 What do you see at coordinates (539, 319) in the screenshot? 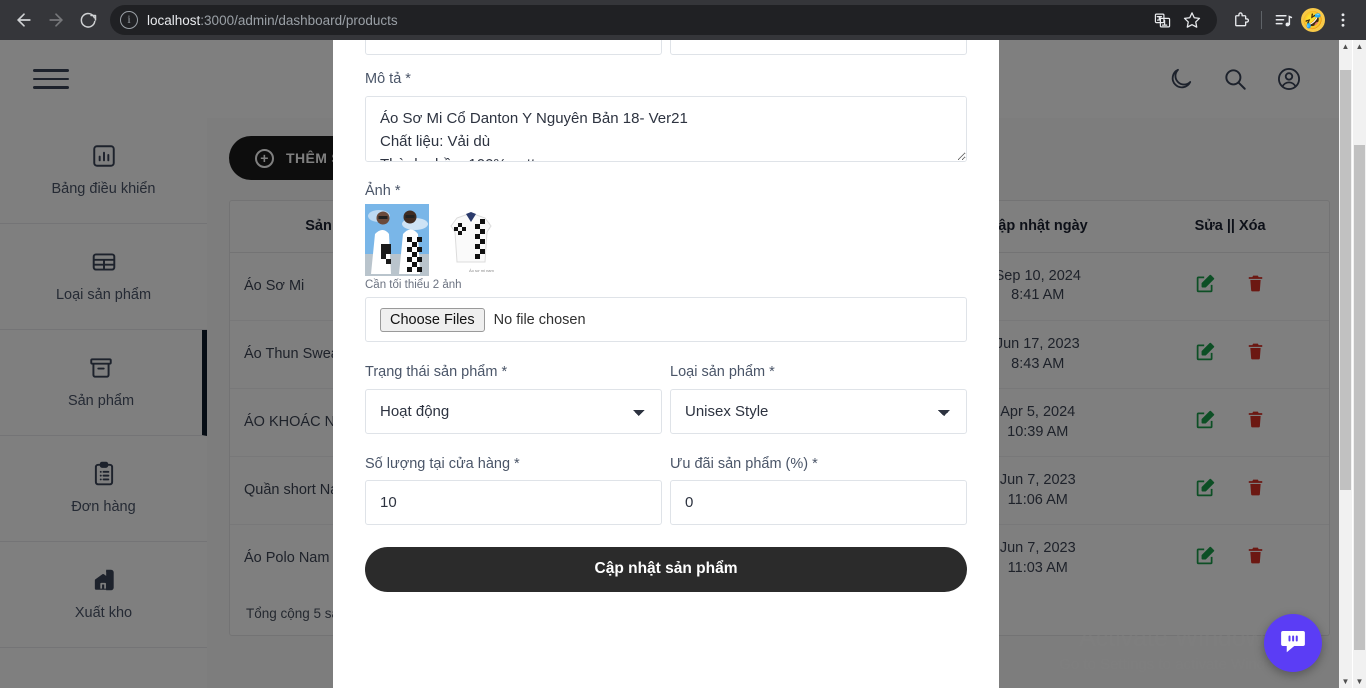
I see `no-file-chosen-label: No file chosen` at bounding box center [539, 319].